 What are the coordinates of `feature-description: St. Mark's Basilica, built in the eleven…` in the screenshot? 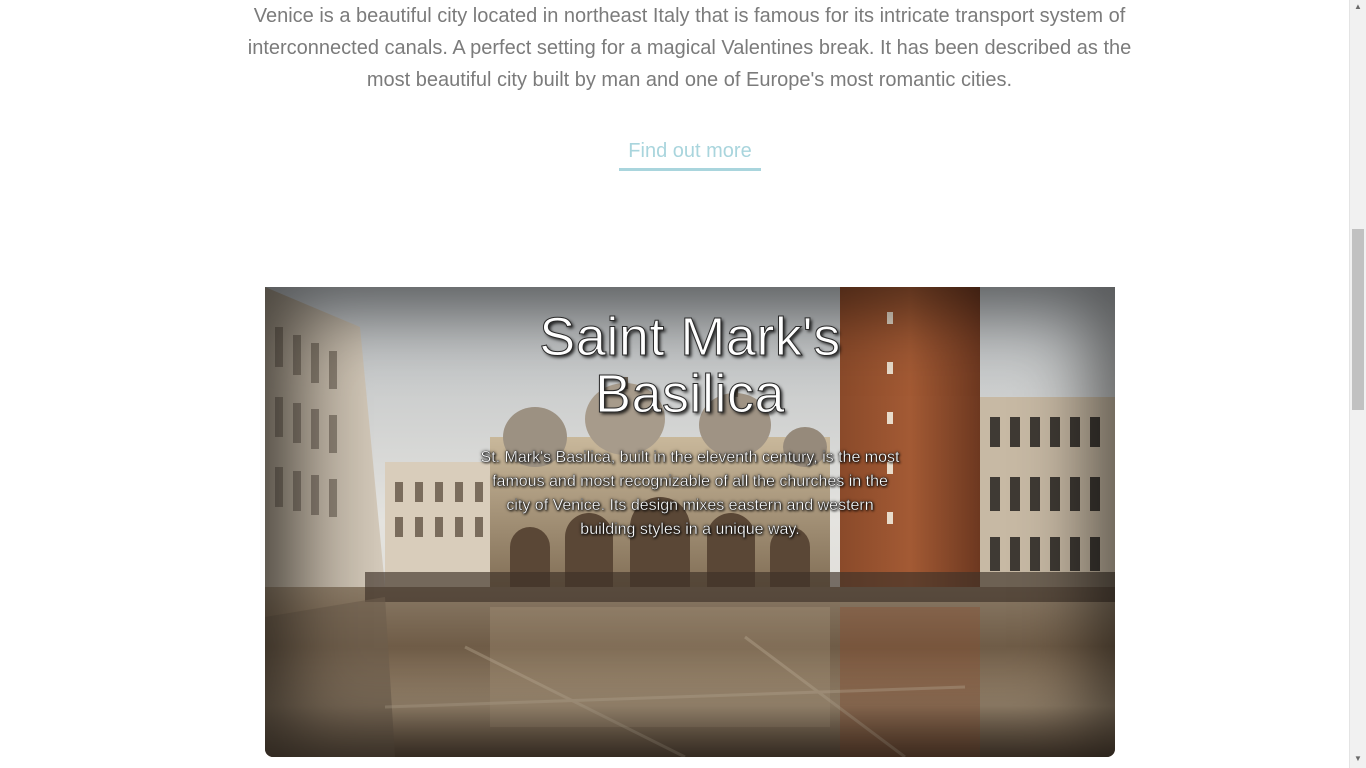 It's located at (690, 494).